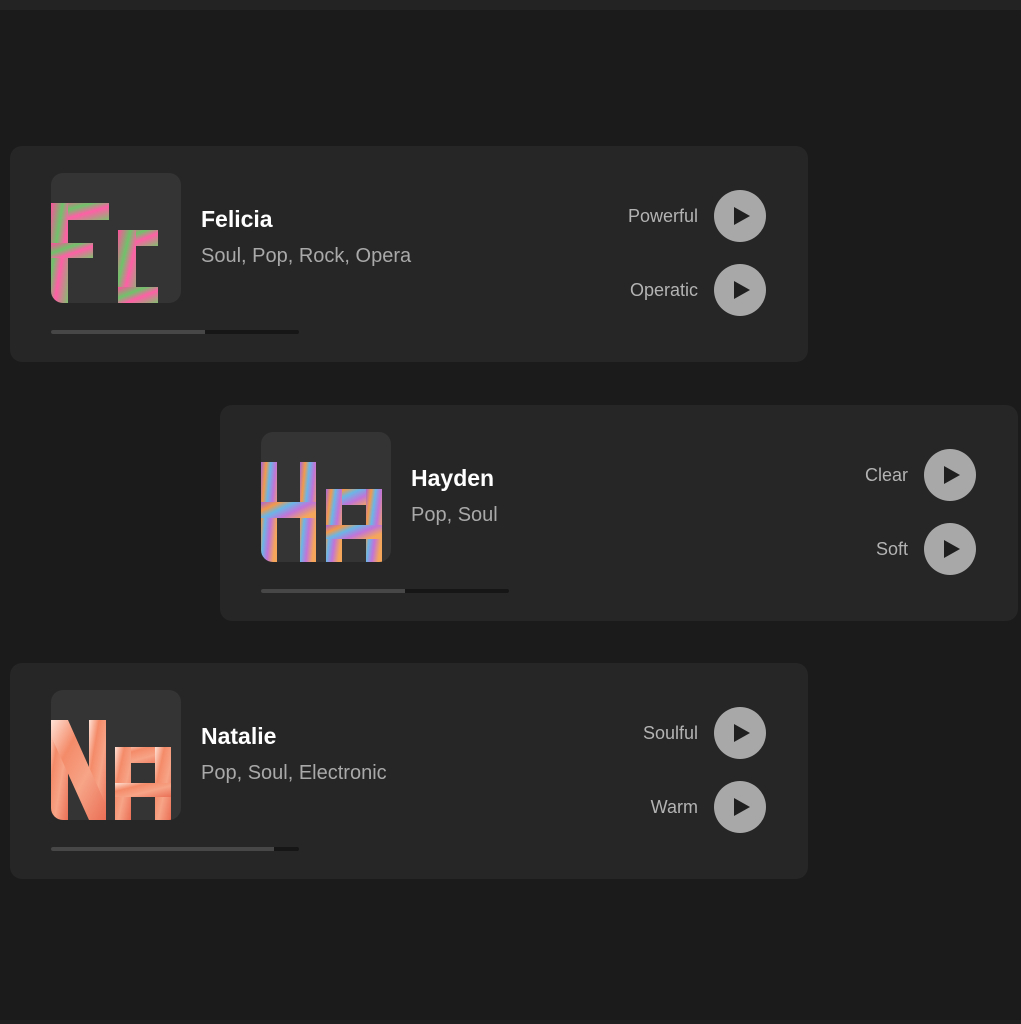  I want to click on sample-label: Soulful, so click(670, 732).